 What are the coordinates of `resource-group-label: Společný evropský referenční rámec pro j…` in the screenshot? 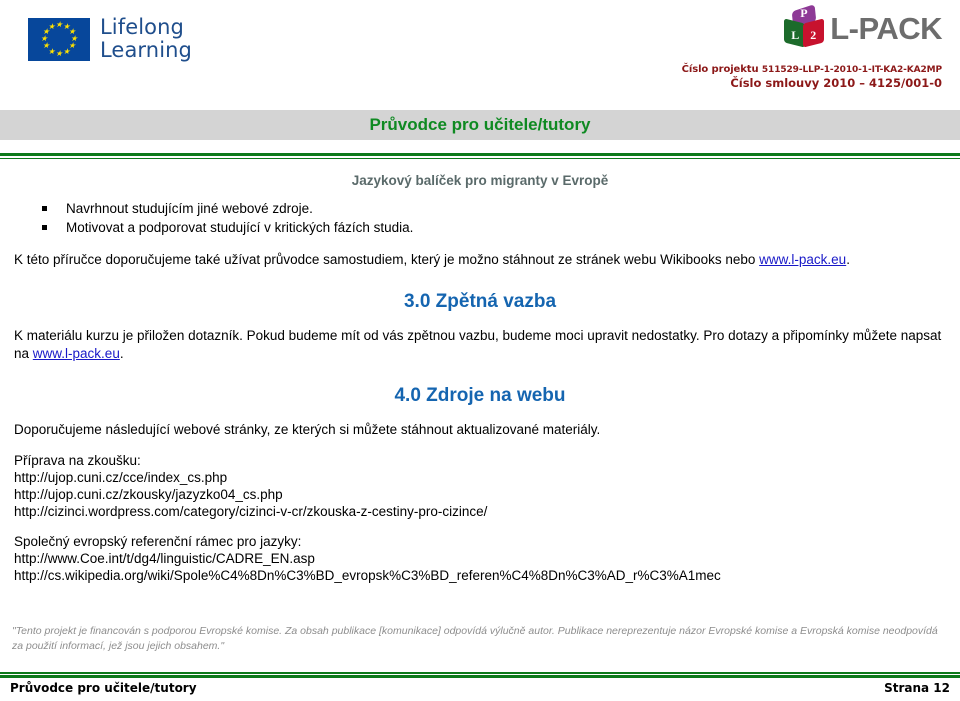 It's located at (158, 541).